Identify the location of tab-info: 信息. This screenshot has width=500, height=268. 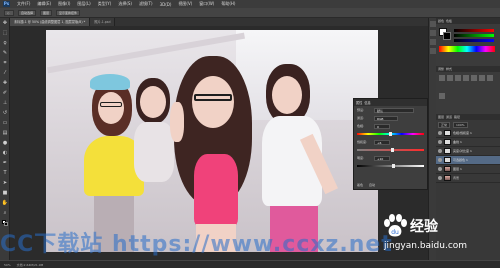
(367, 102).